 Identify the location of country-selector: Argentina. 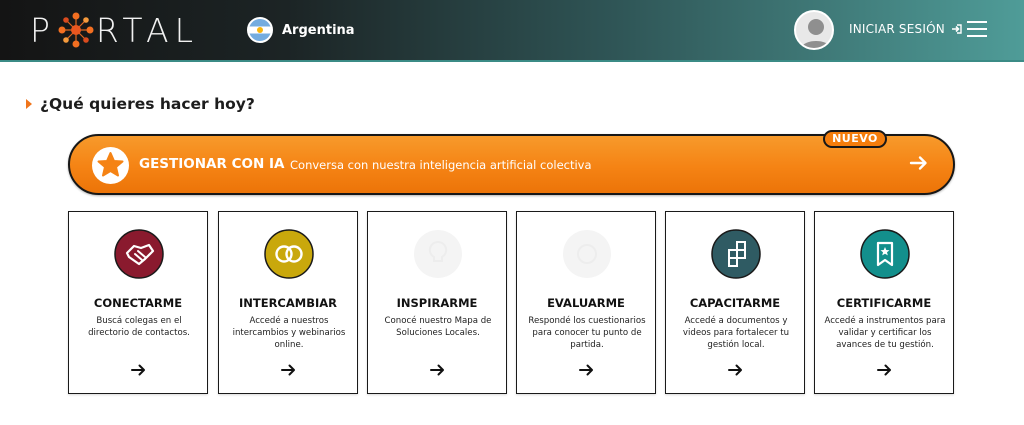
(301, 30).